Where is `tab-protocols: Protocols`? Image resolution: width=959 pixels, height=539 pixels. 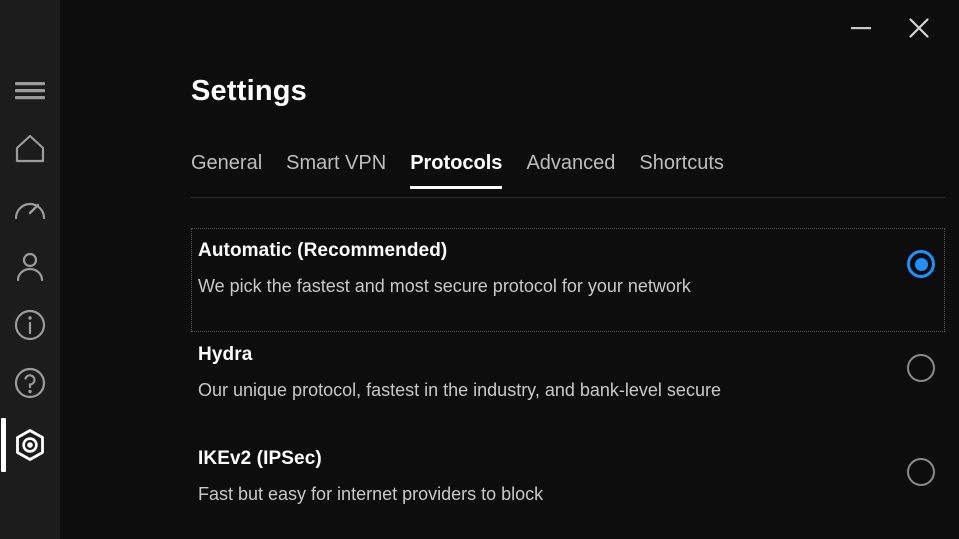
tab-protocols: Protocols is located at coordinates (456, 170).